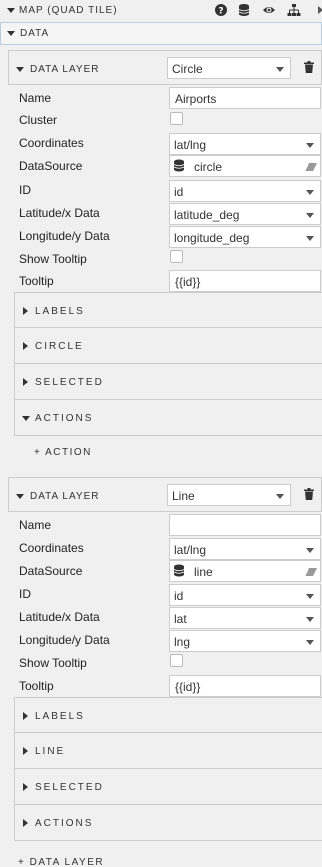 This screenshot has width=322, height=867. Describe the element at coordinates (245, 618) in the screenshot. I see `latitude-select: lat` at that location.